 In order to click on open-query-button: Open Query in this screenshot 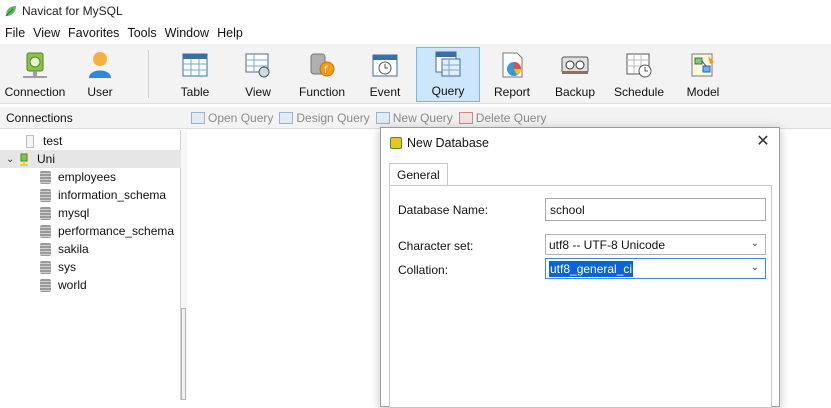, I will do `click(232, 118)`.